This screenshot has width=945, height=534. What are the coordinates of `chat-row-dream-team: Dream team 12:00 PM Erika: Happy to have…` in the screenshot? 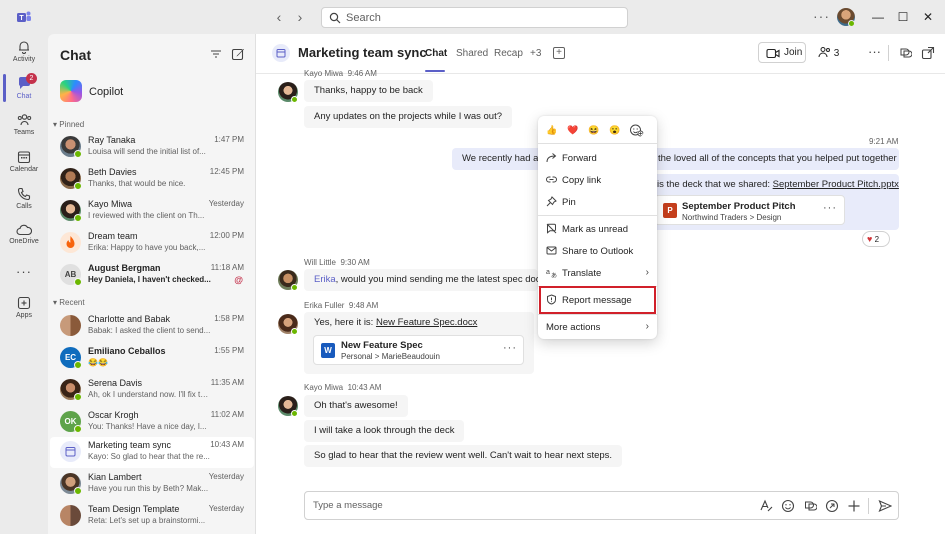 It's located at (151, 243).